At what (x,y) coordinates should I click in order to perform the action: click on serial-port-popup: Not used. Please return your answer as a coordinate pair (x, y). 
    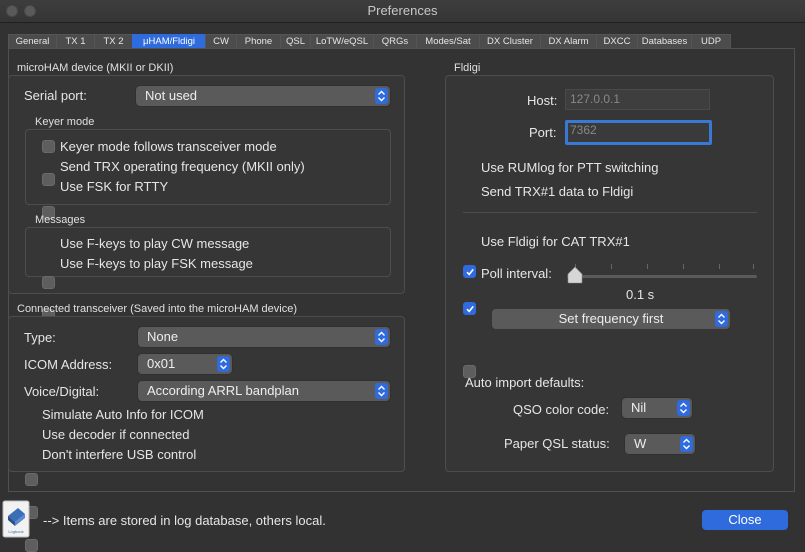
    Looking at the image, I should click on (263, 96).